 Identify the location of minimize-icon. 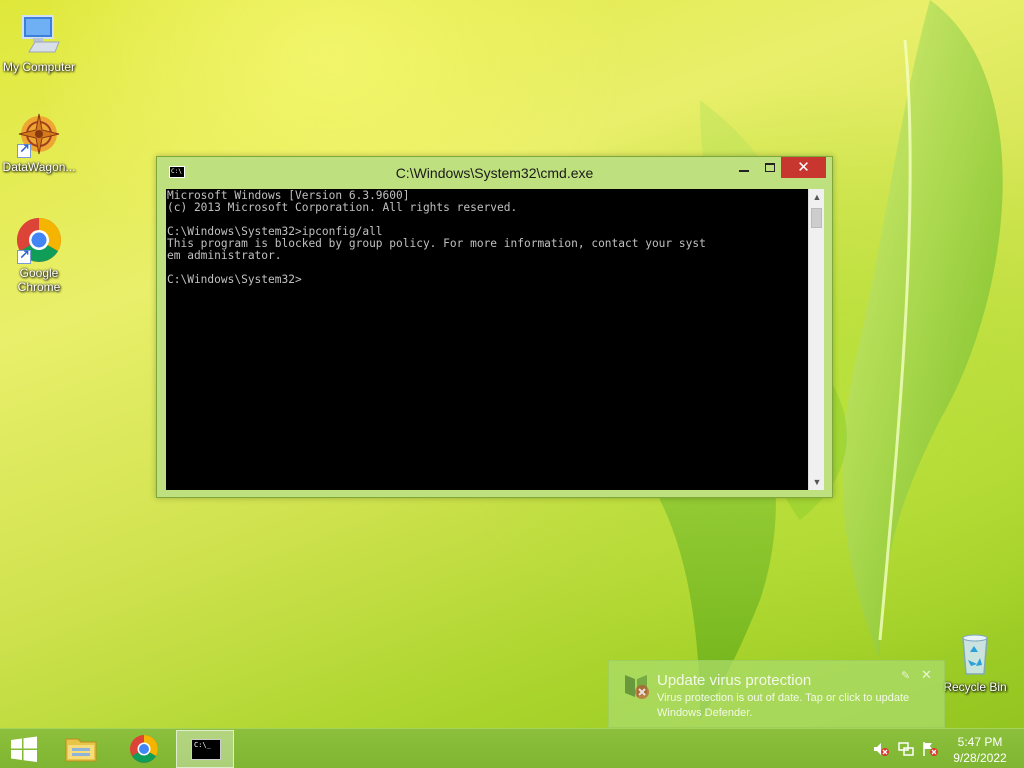
(744, 171).